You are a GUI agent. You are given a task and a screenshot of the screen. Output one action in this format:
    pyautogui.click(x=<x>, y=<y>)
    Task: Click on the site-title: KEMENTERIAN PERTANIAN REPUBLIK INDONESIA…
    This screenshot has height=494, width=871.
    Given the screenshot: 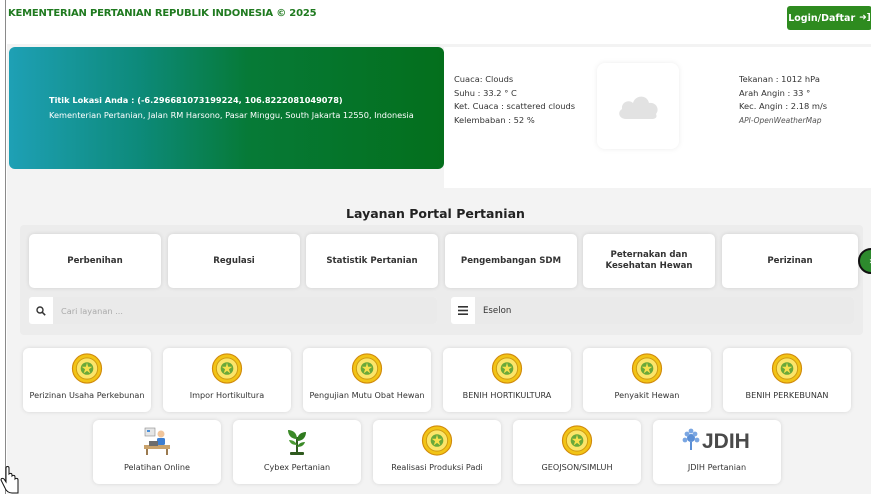 What is the action you would take?
    pyautogui.click(x=162, y=13)
    